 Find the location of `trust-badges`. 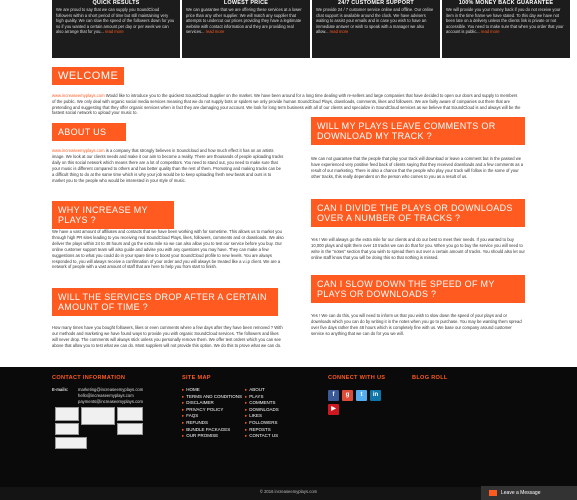

trust-badges is located at coordinates (101, 432).